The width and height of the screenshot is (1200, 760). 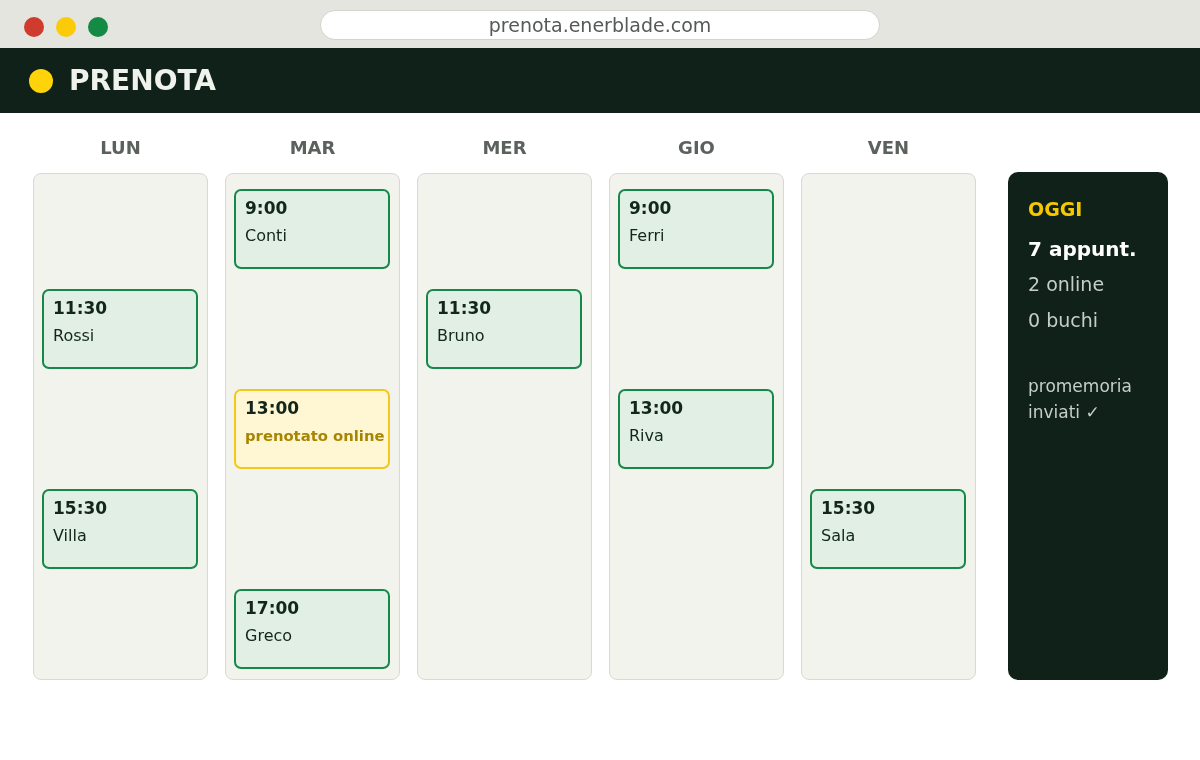 What do you see at coordinates (312, 229) in the screenshot?
I see `appointment-card: 9:00 Conti` at bounding box center [312, 229].